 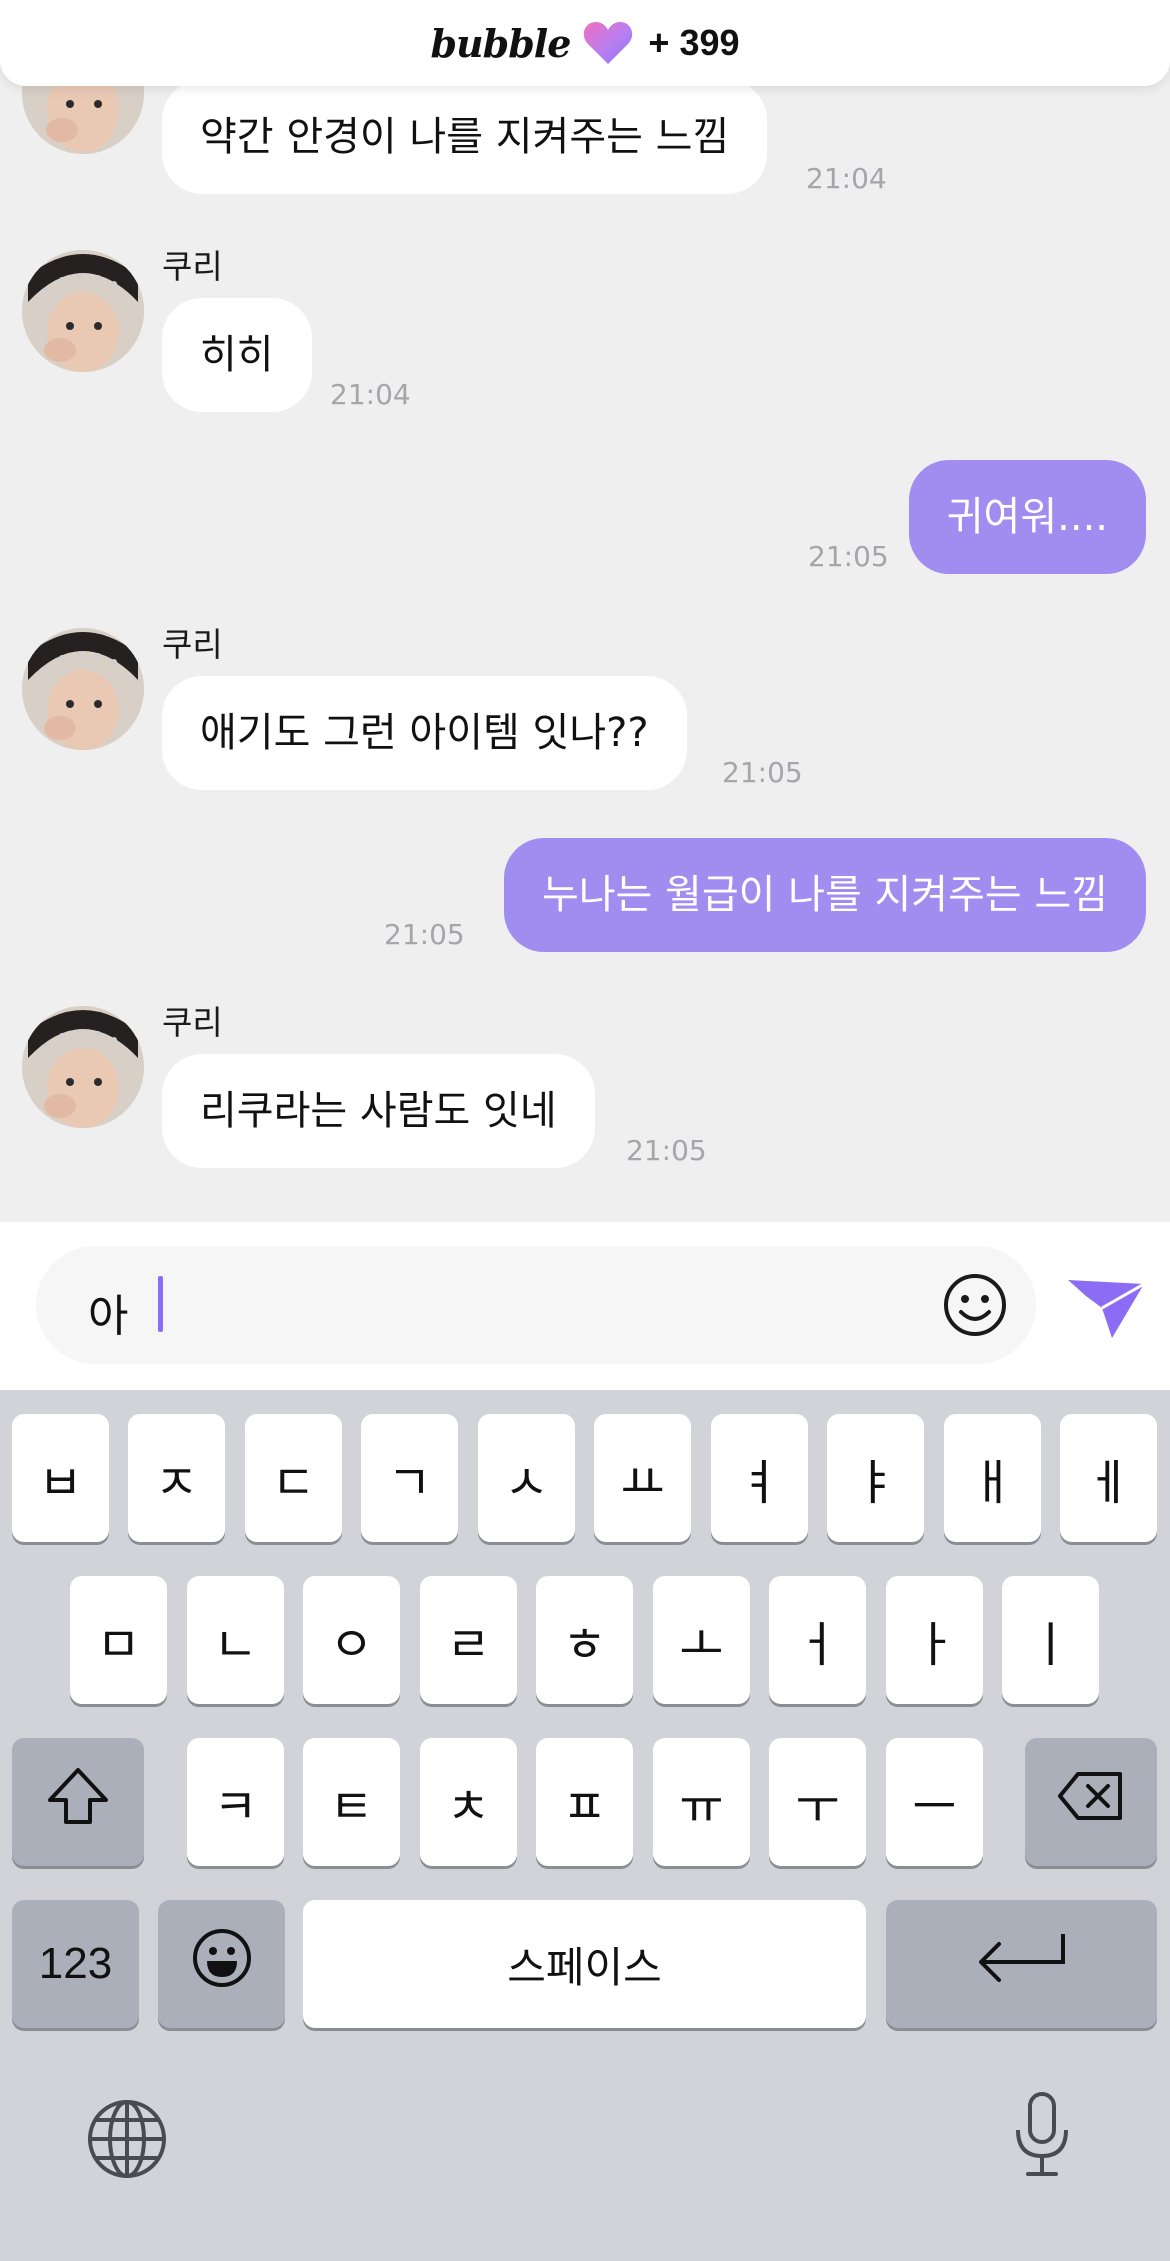 What do you see at coordinates (526, 1478) in the screenshot?
I see `key: ㅅ` at bounding box center [526, 1478].